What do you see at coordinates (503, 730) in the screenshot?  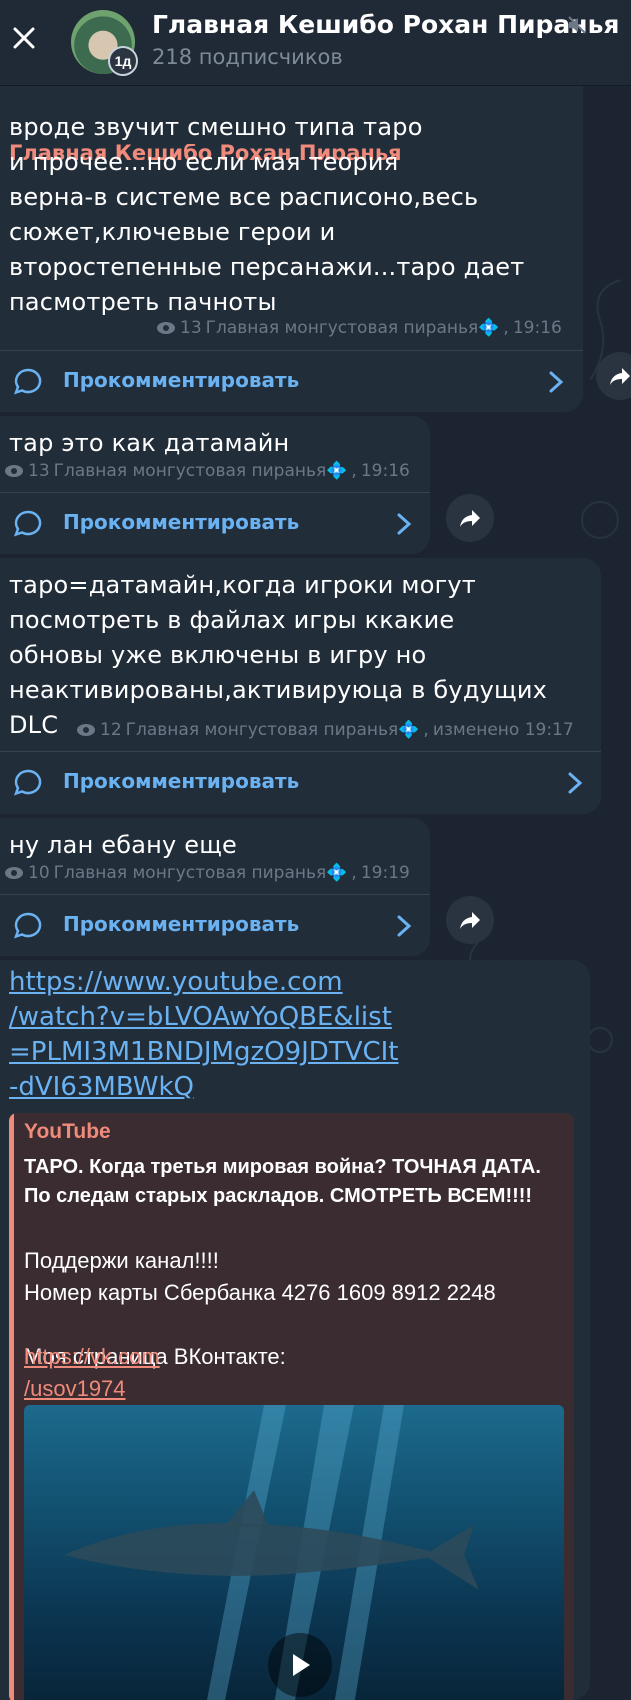 I see `post-time: изменено 19:17` at bounding box center [503, 730].